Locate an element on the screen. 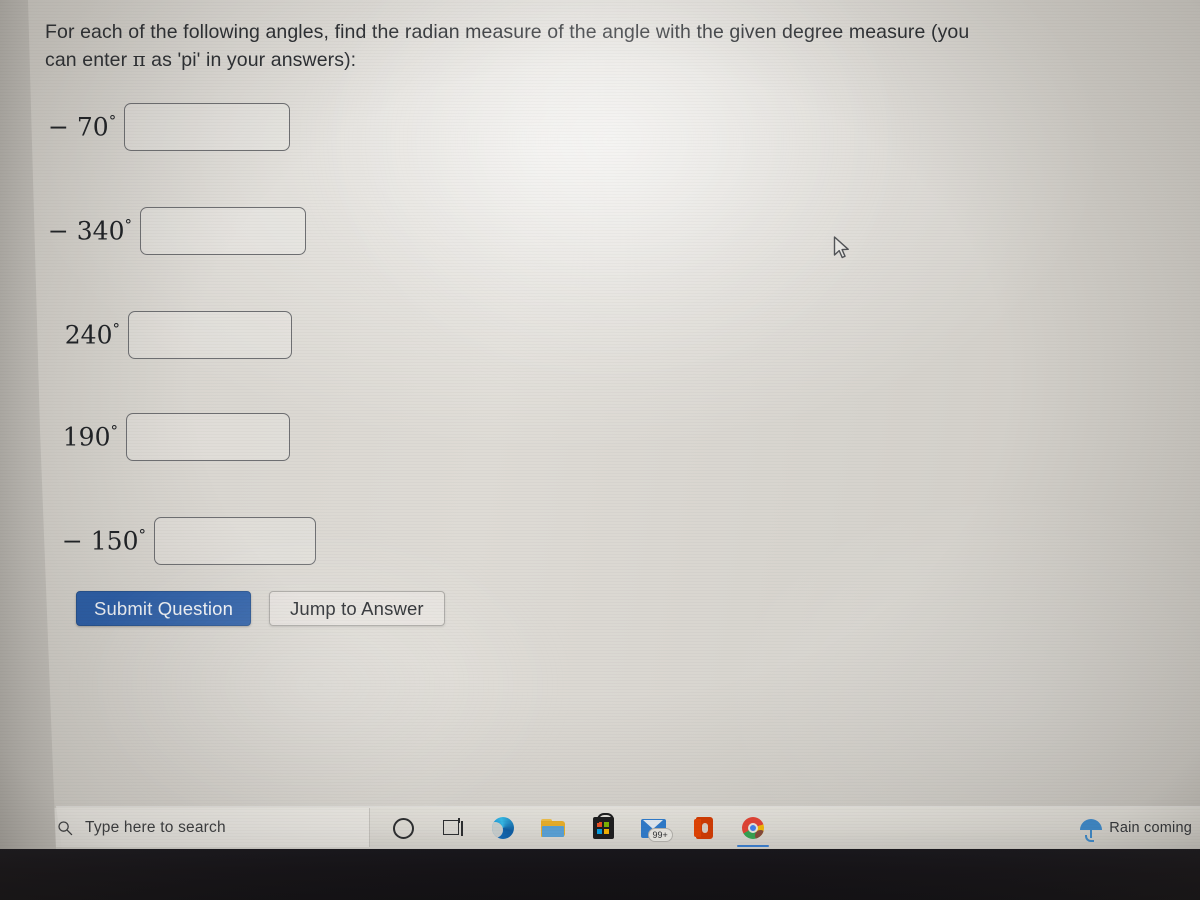 Image resolution: width=1200 pixels, height=900 pixels. umbrella-icon is located at coordinates (1091, 829).